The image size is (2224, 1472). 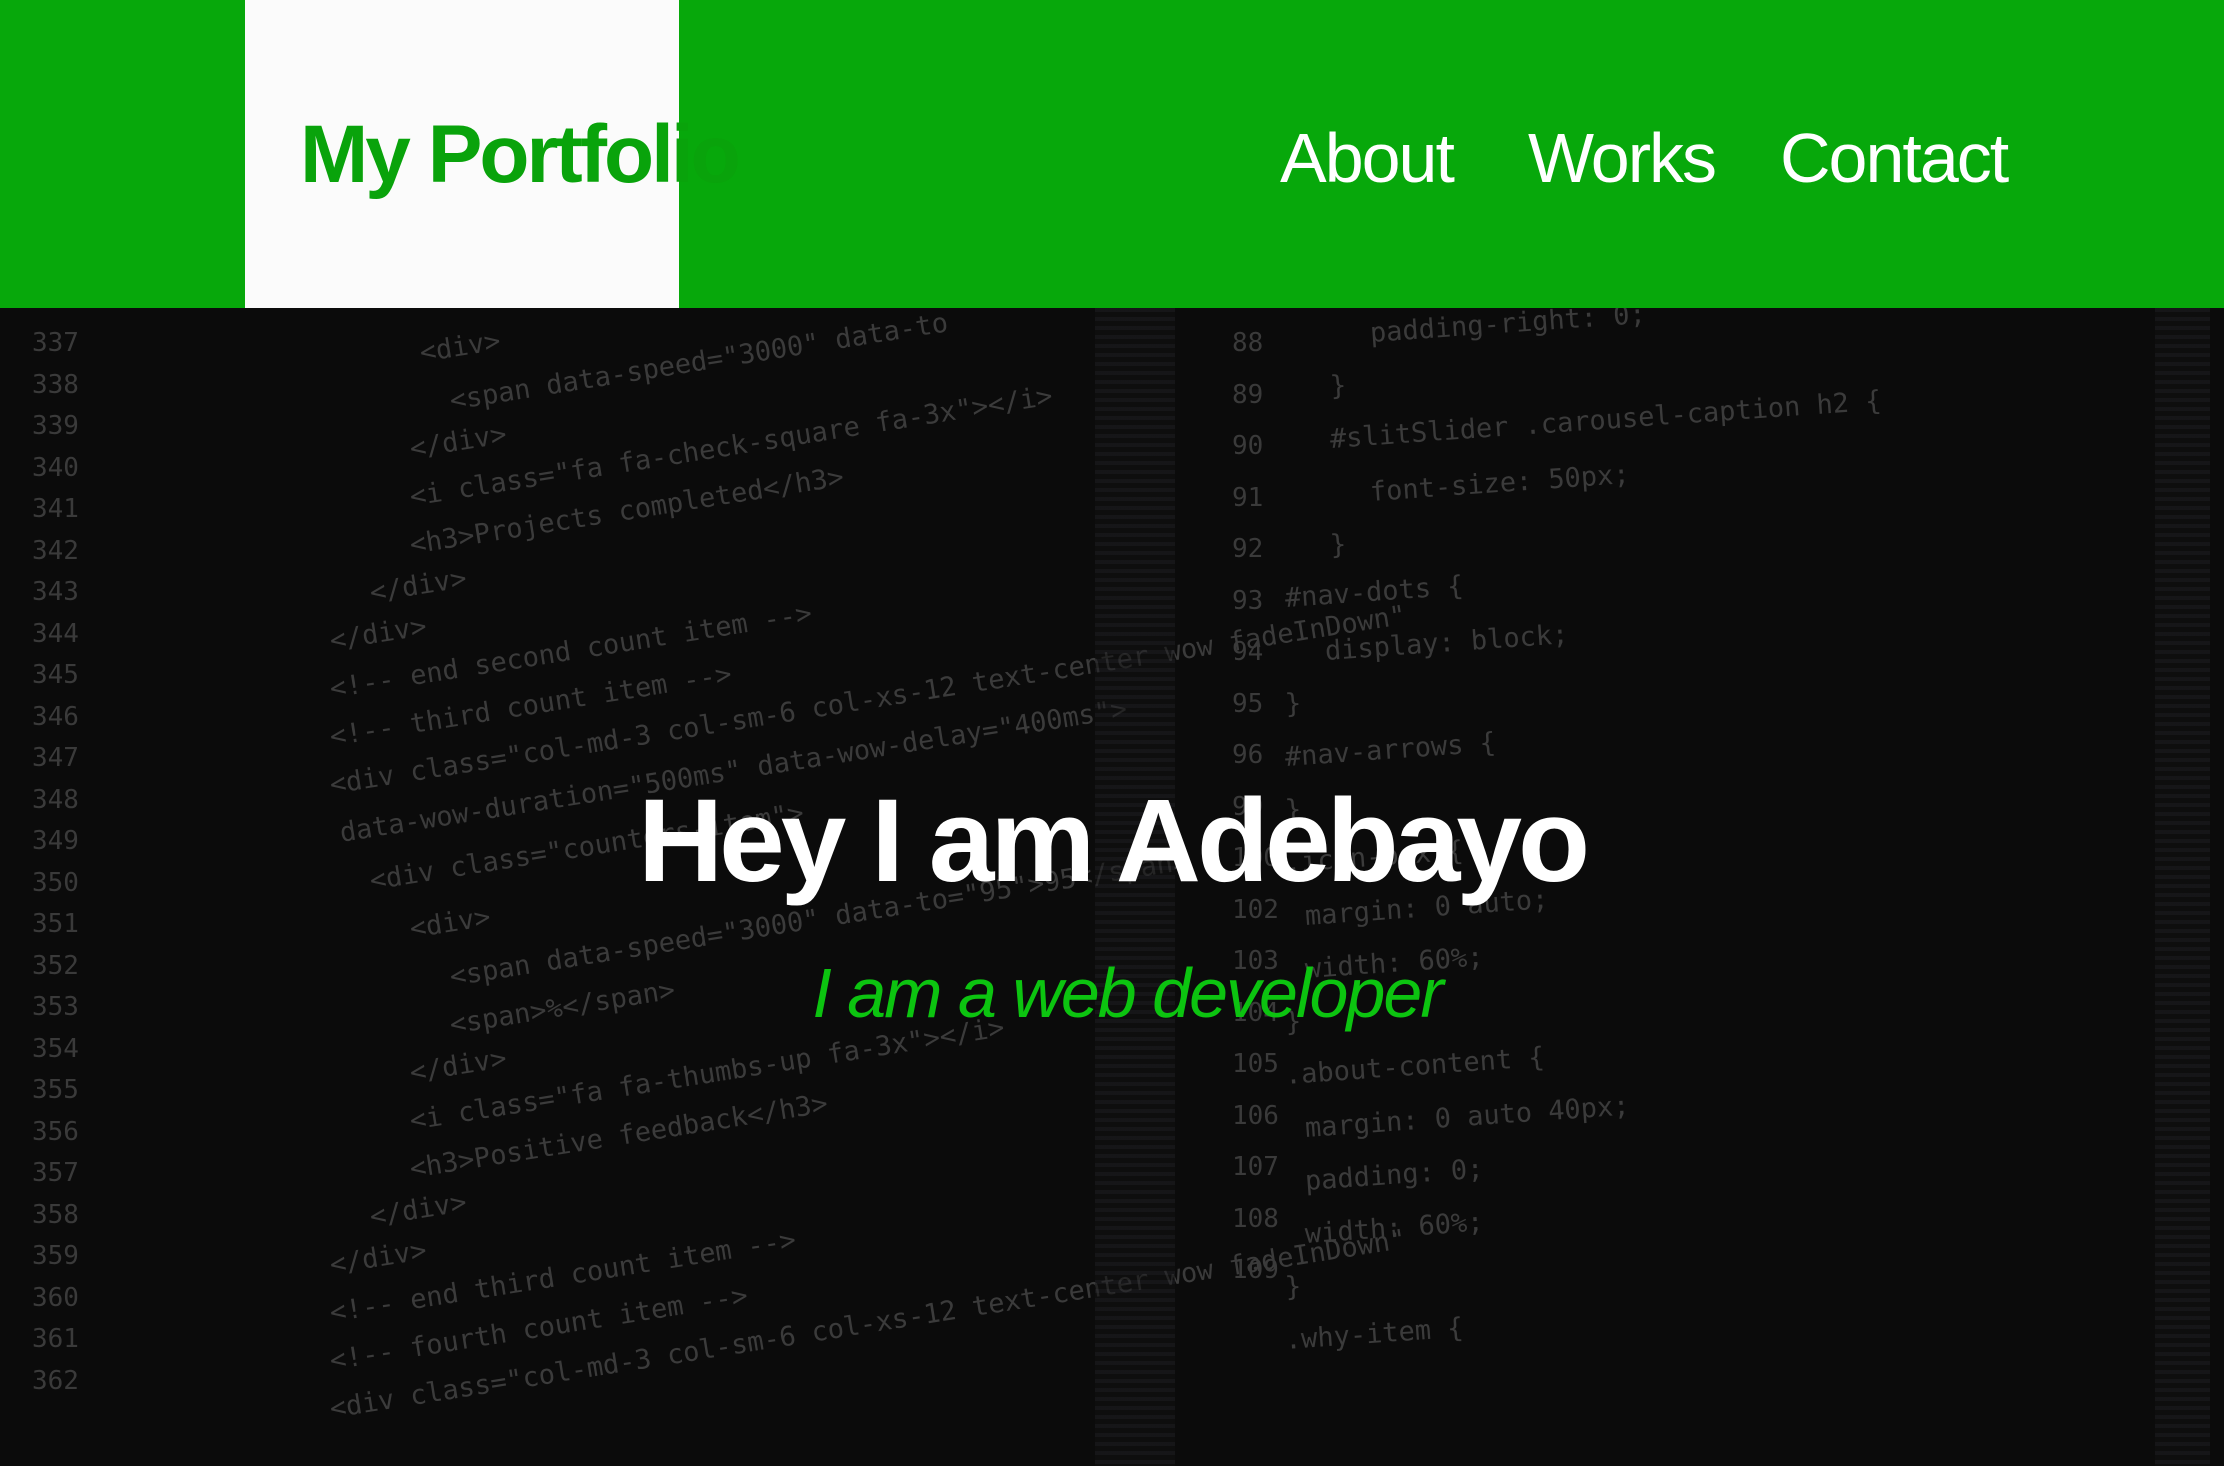 I want to click on code-line-number: 347, so click(x=55, y=758).